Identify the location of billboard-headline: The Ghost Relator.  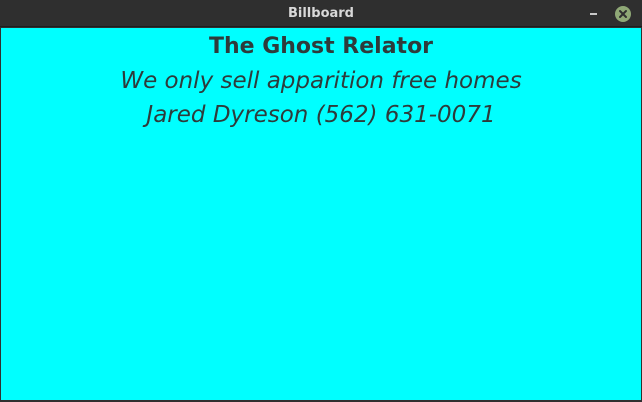
(321, 46).